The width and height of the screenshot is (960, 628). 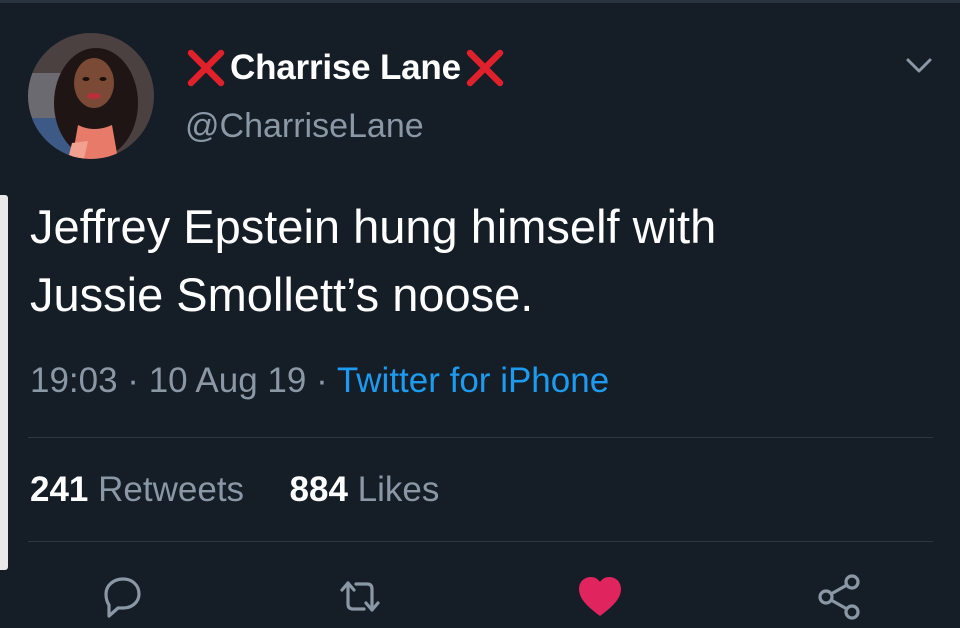 I want to click on author-display-name: Charrise Lane, so click(x=345, y=68).